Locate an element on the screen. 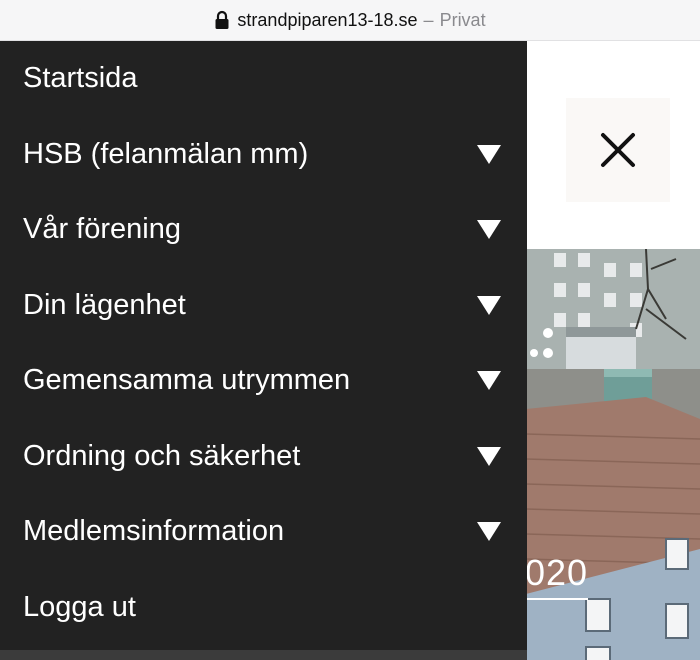 Image resolution: width=700 pixels, height=660 pixels. menu-item-medlemsinformation: Medlemsinformation is located at coordinates (263, 532).